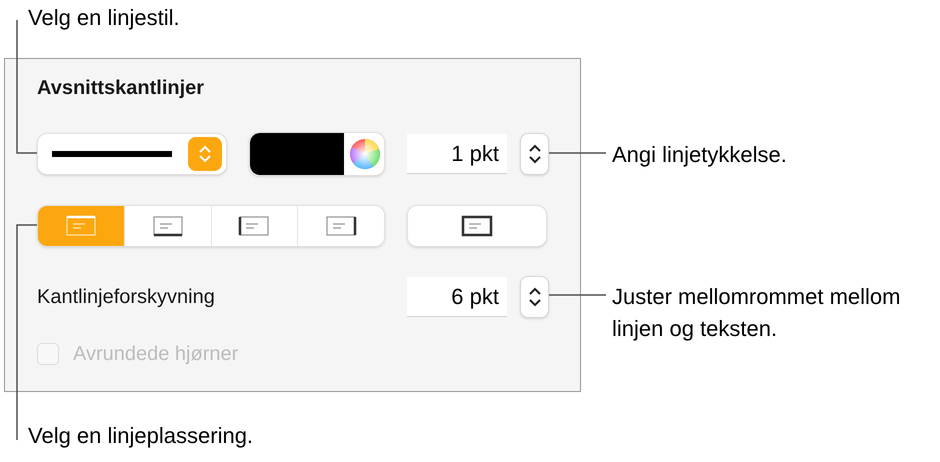 Image resolution: width=940 pixels, height=462 pixels. Describe the element at coordinates (365, 154) in the screenshot. I see `color-wheel-icon` at that location.